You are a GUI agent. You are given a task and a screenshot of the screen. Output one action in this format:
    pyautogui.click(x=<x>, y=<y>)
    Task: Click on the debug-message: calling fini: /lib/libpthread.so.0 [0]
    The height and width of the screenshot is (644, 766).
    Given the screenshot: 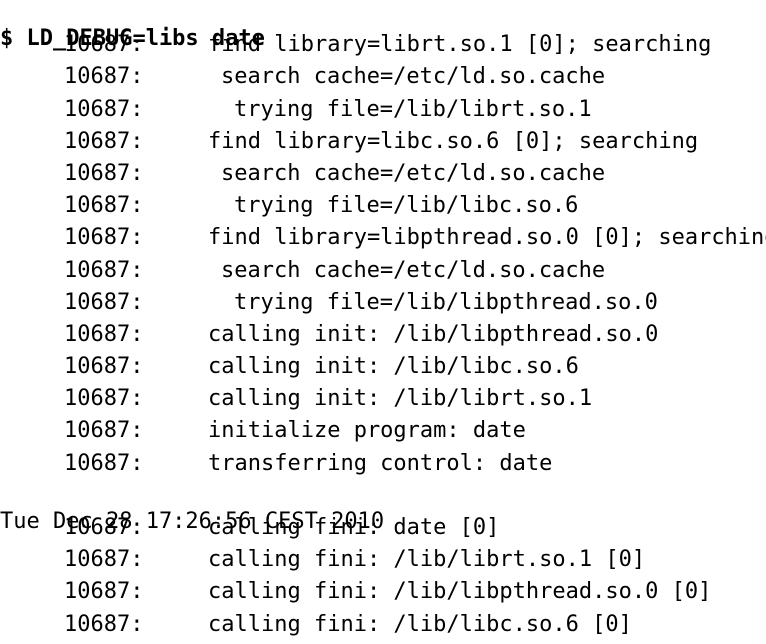 What is the action you would take?
    pyautogui.click(x=460, y=592)
    